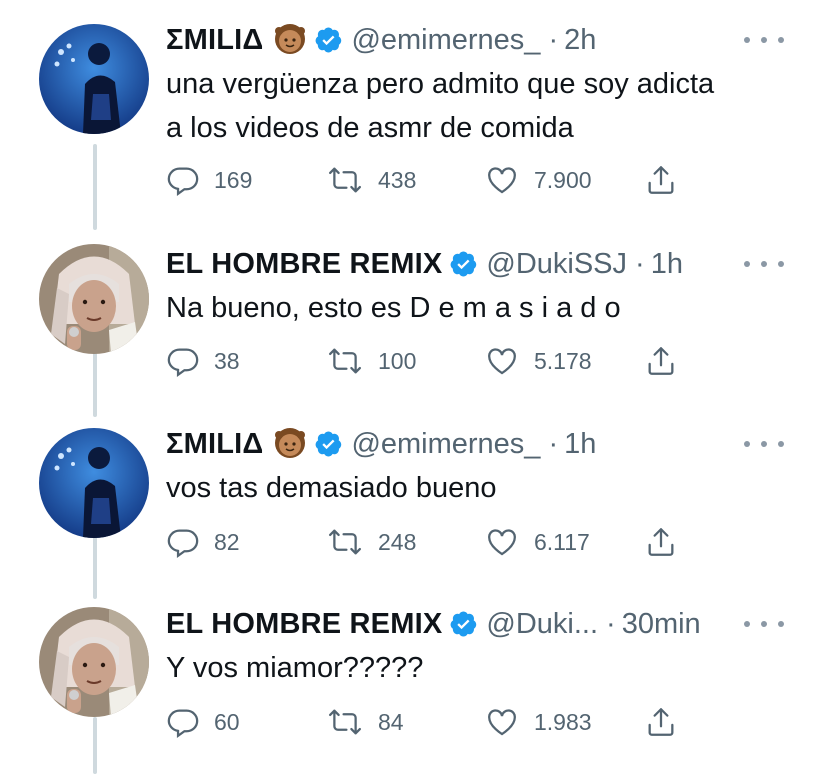  Describe the element at coordinates (233, 179) in the screenshot. I see `reply-count: 169` at that location.